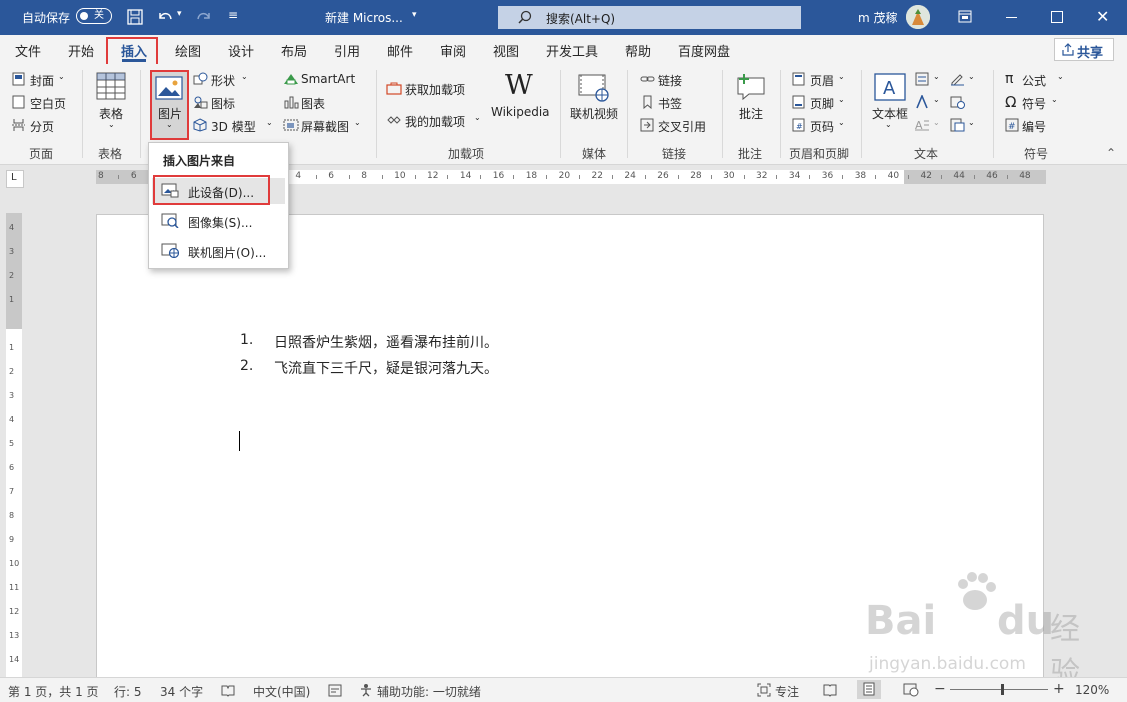 The image size is (1127, 702). Describe the element at coordinates (572, 50) in the screenshot. I see `tab-developer: 开发工具` at that location.